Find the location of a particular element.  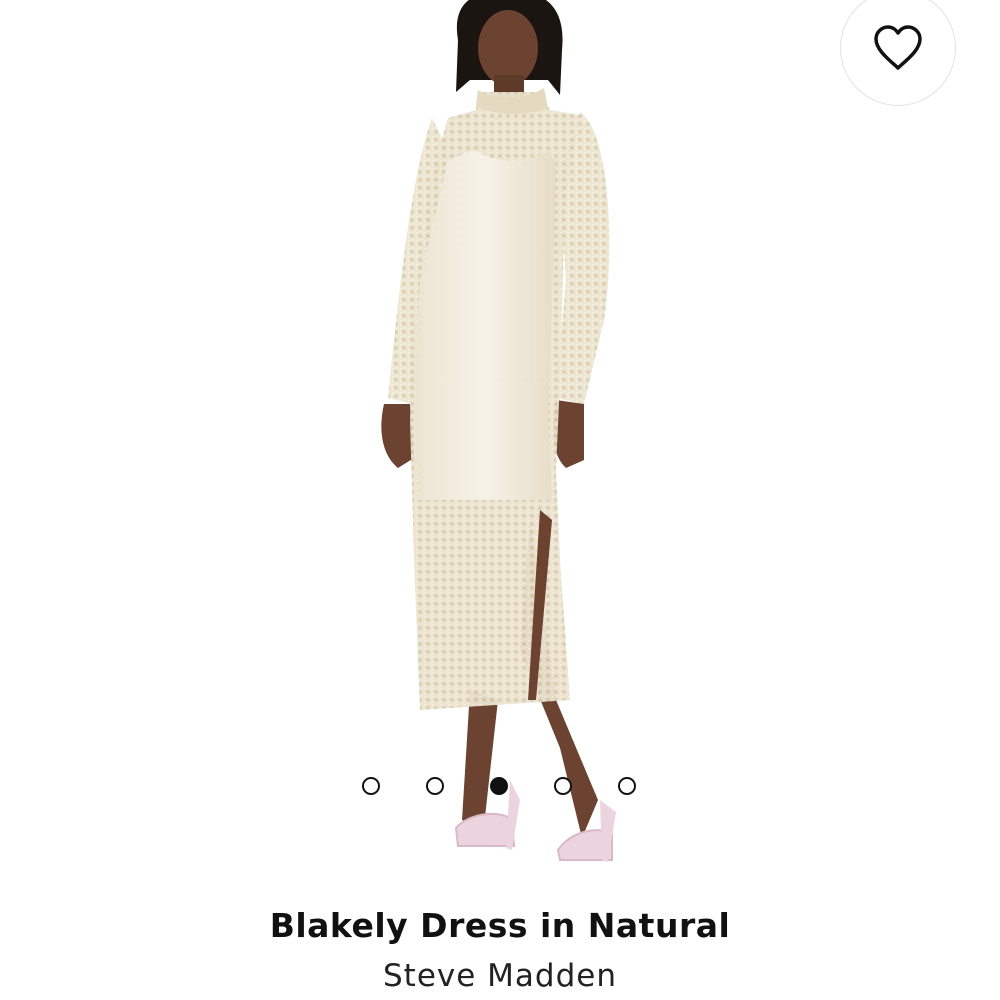

product-title: Blakely Dress in Natural is located at coordinates (500, 925).